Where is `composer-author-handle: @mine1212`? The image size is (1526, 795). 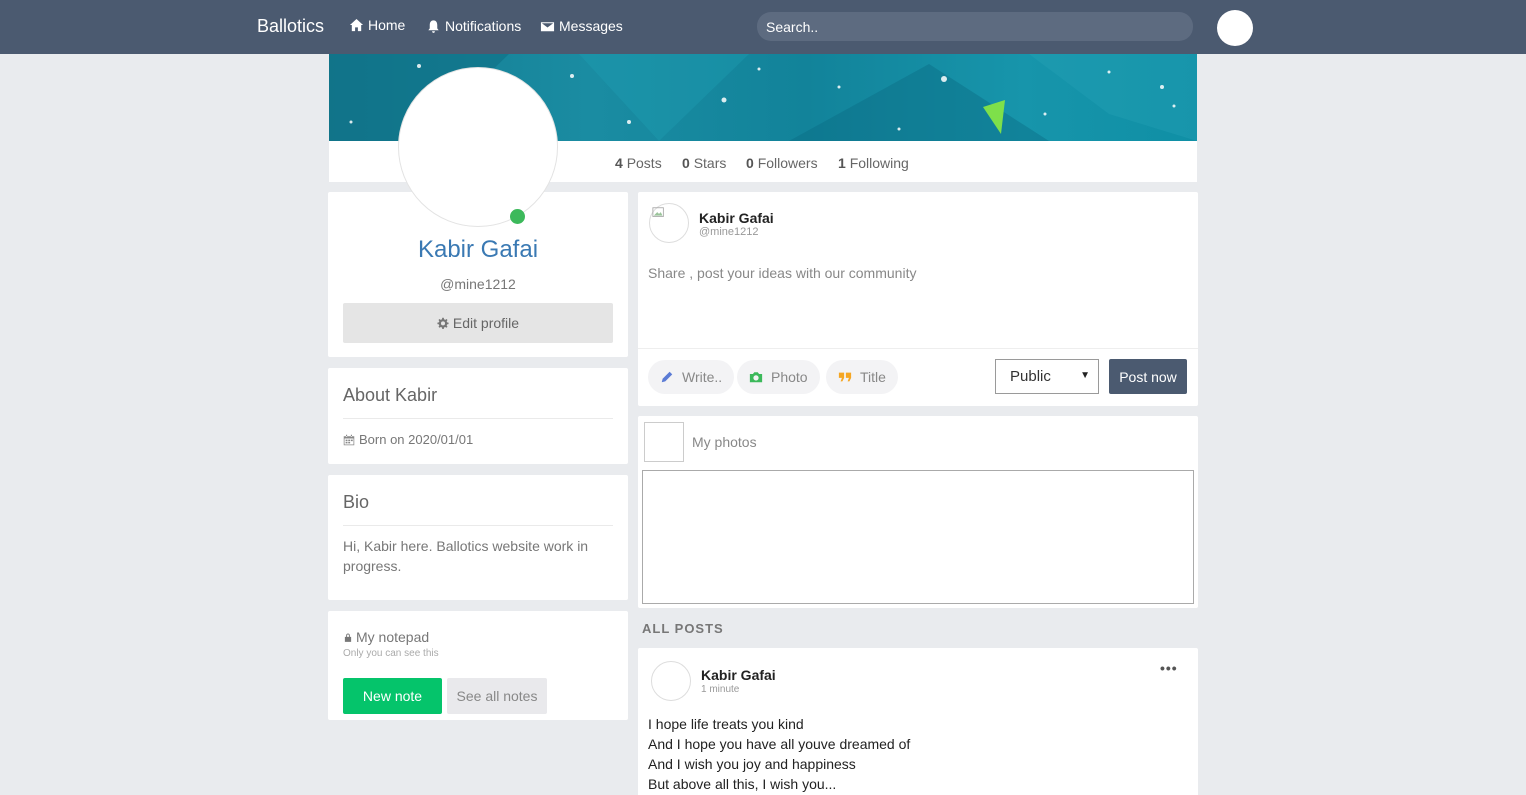
composer-author-handle: @mine1212 is located at coordinates (729, 232).